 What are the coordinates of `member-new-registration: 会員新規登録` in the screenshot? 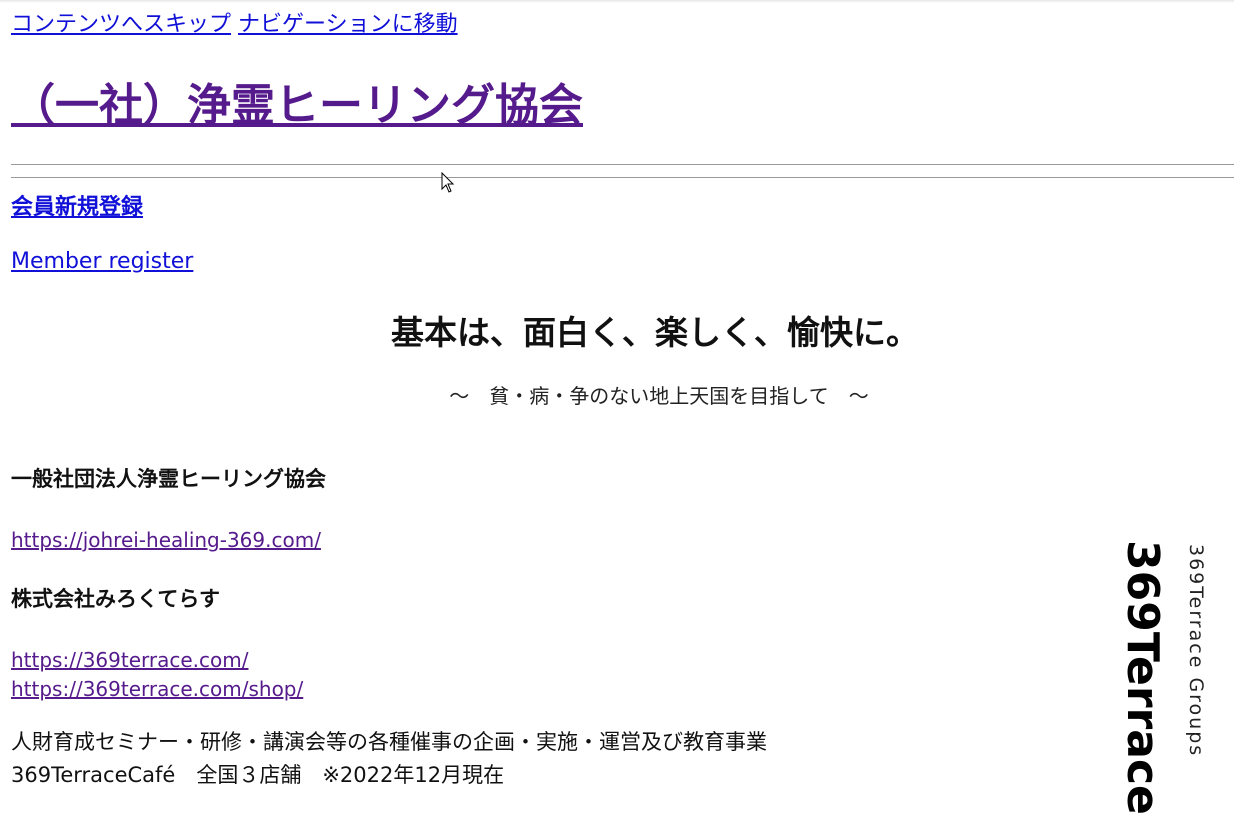 It's located at (77, 208).